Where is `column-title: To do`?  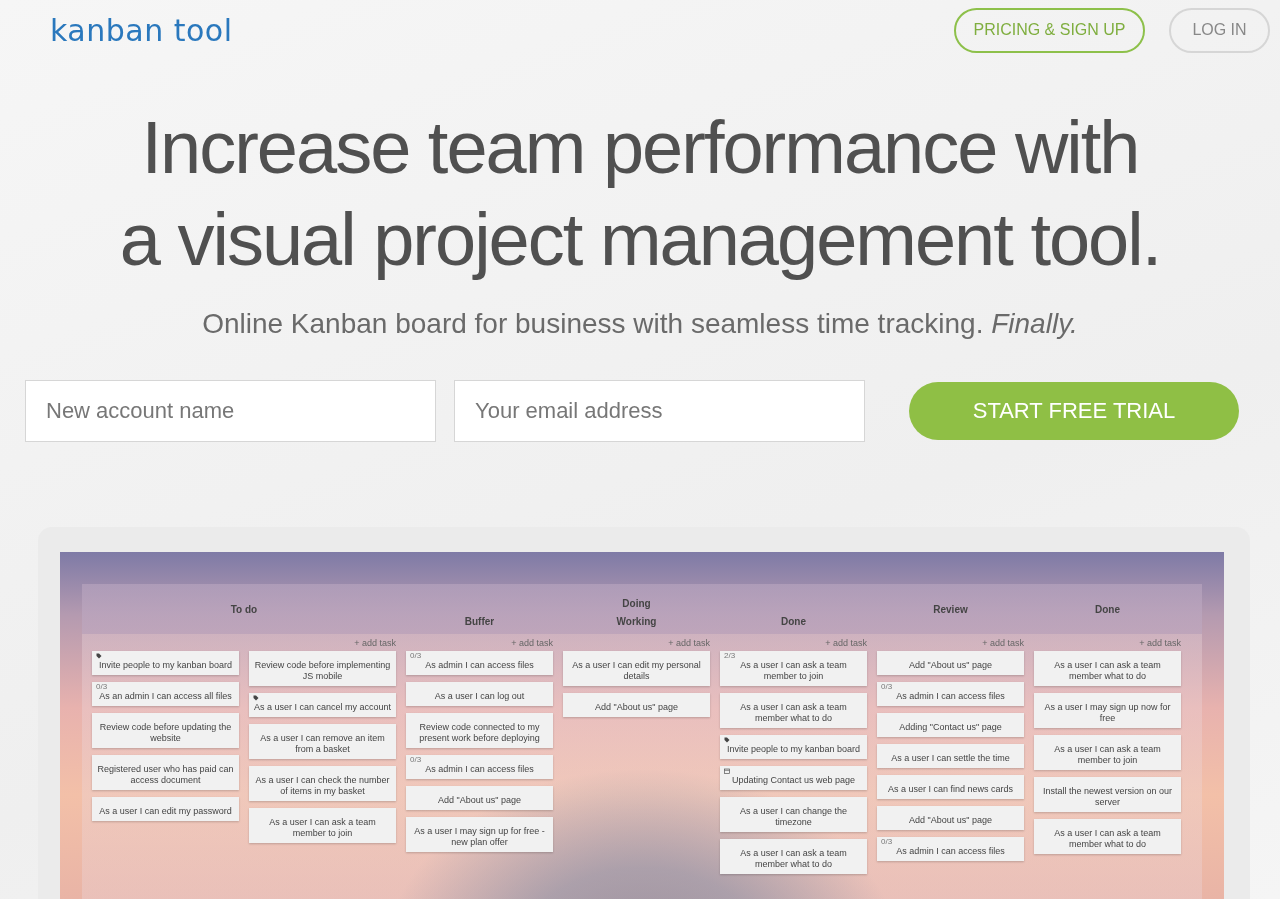
column-title: To do is located at coordinates (244, 609).